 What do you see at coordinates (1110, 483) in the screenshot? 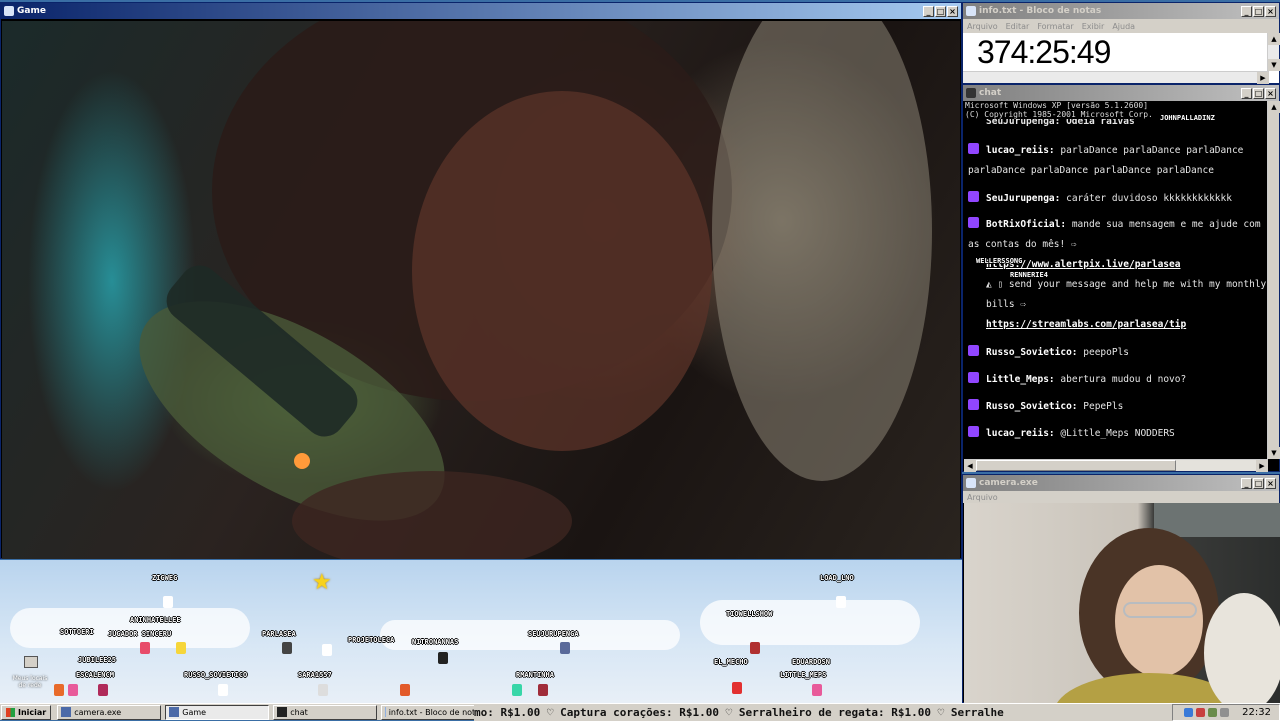
I see `camera-title: camera.exe` at bounding box center [1110, 483].